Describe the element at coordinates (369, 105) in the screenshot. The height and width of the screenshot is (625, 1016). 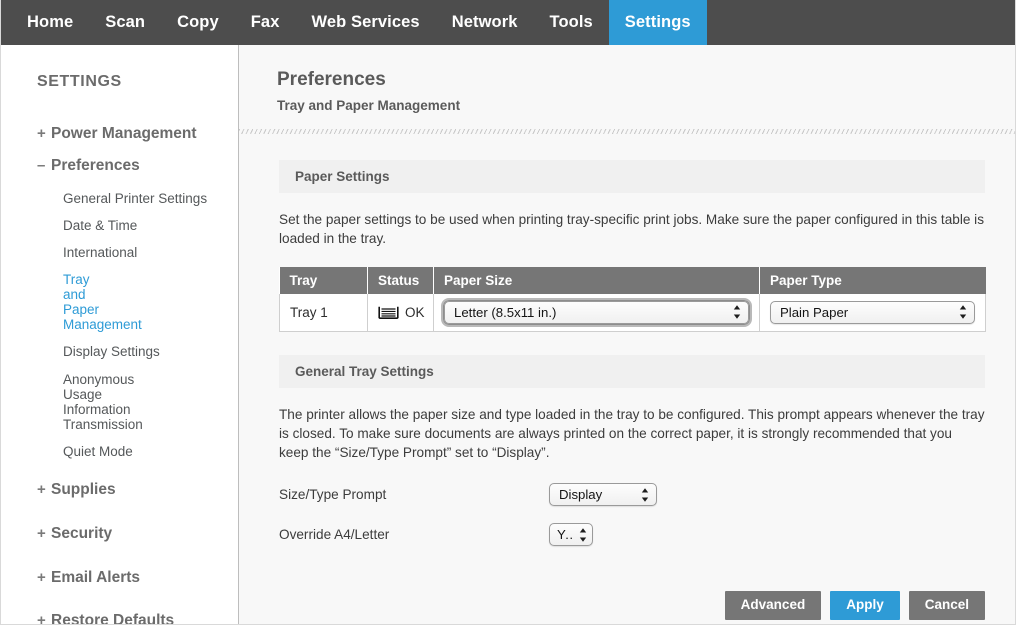
I see `page-subtitle: Tray and Paper Management` at that location.